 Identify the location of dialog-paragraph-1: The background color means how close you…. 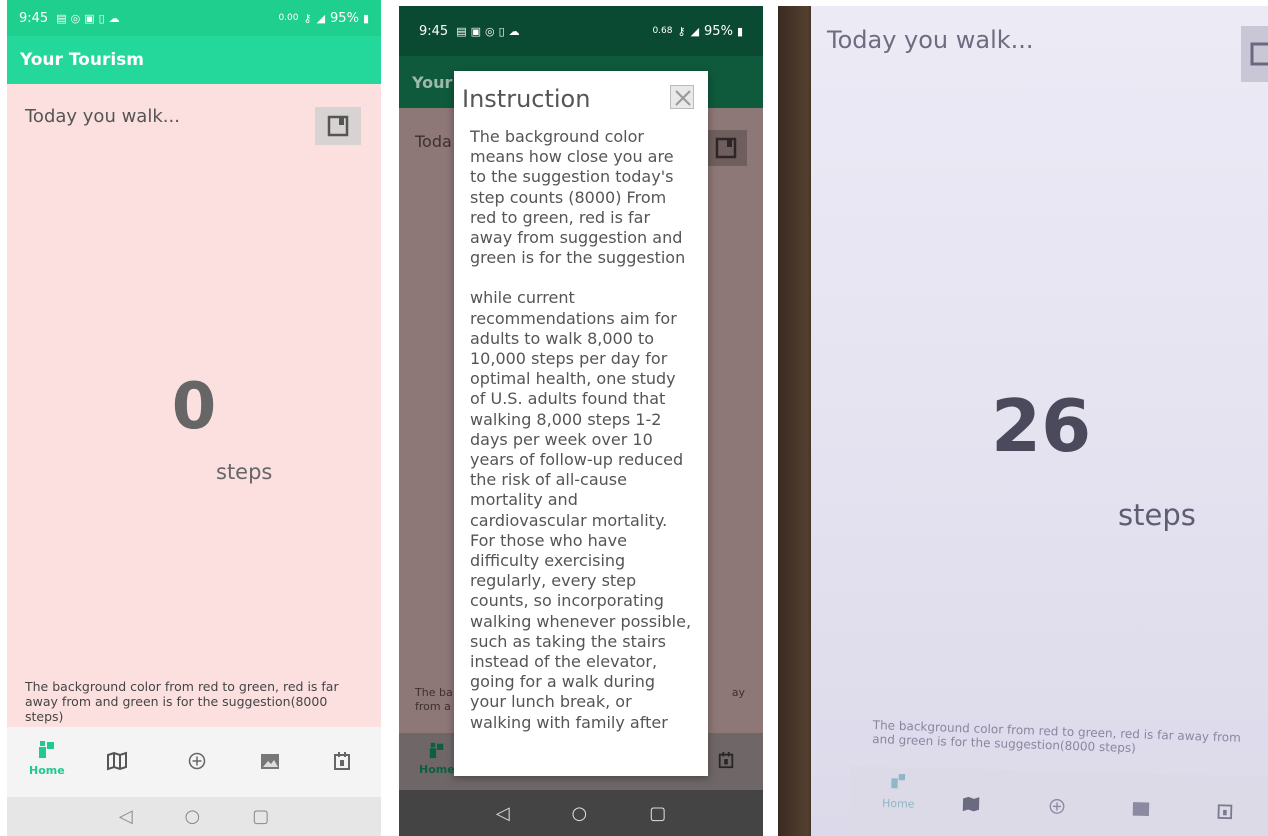
(578, 197).